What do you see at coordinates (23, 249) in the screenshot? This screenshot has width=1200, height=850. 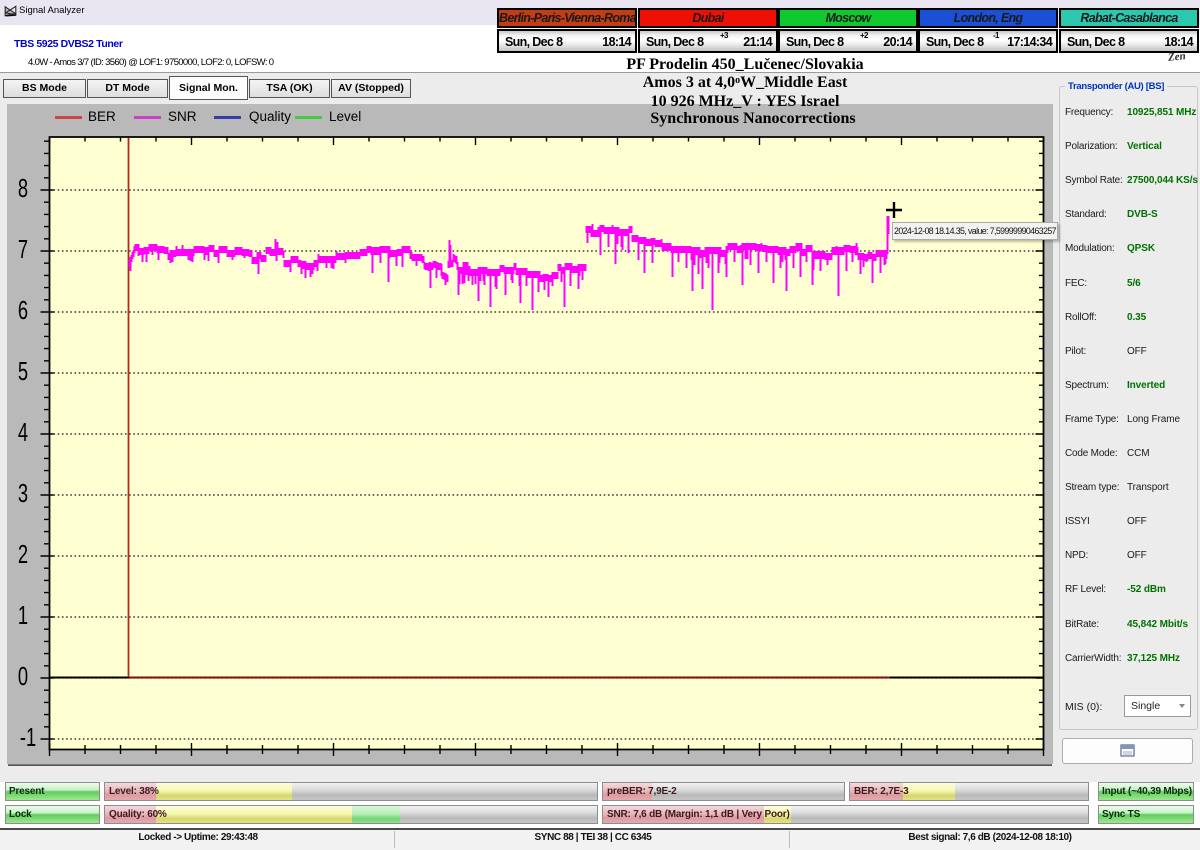 I see `svg-text: 7` at bounding box center [23, 249].